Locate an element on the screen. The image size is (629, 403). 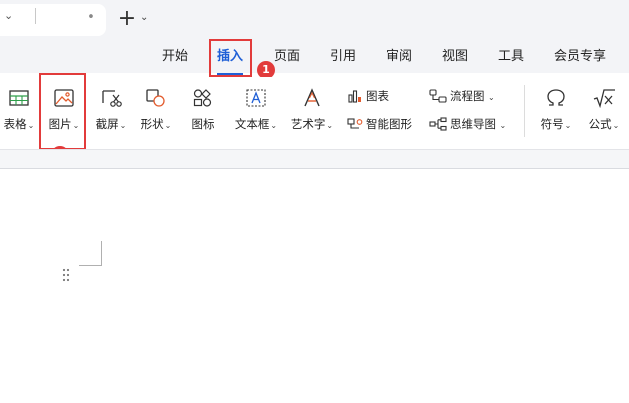
menu-review: 审阅 is located at coordinates (399, 57).